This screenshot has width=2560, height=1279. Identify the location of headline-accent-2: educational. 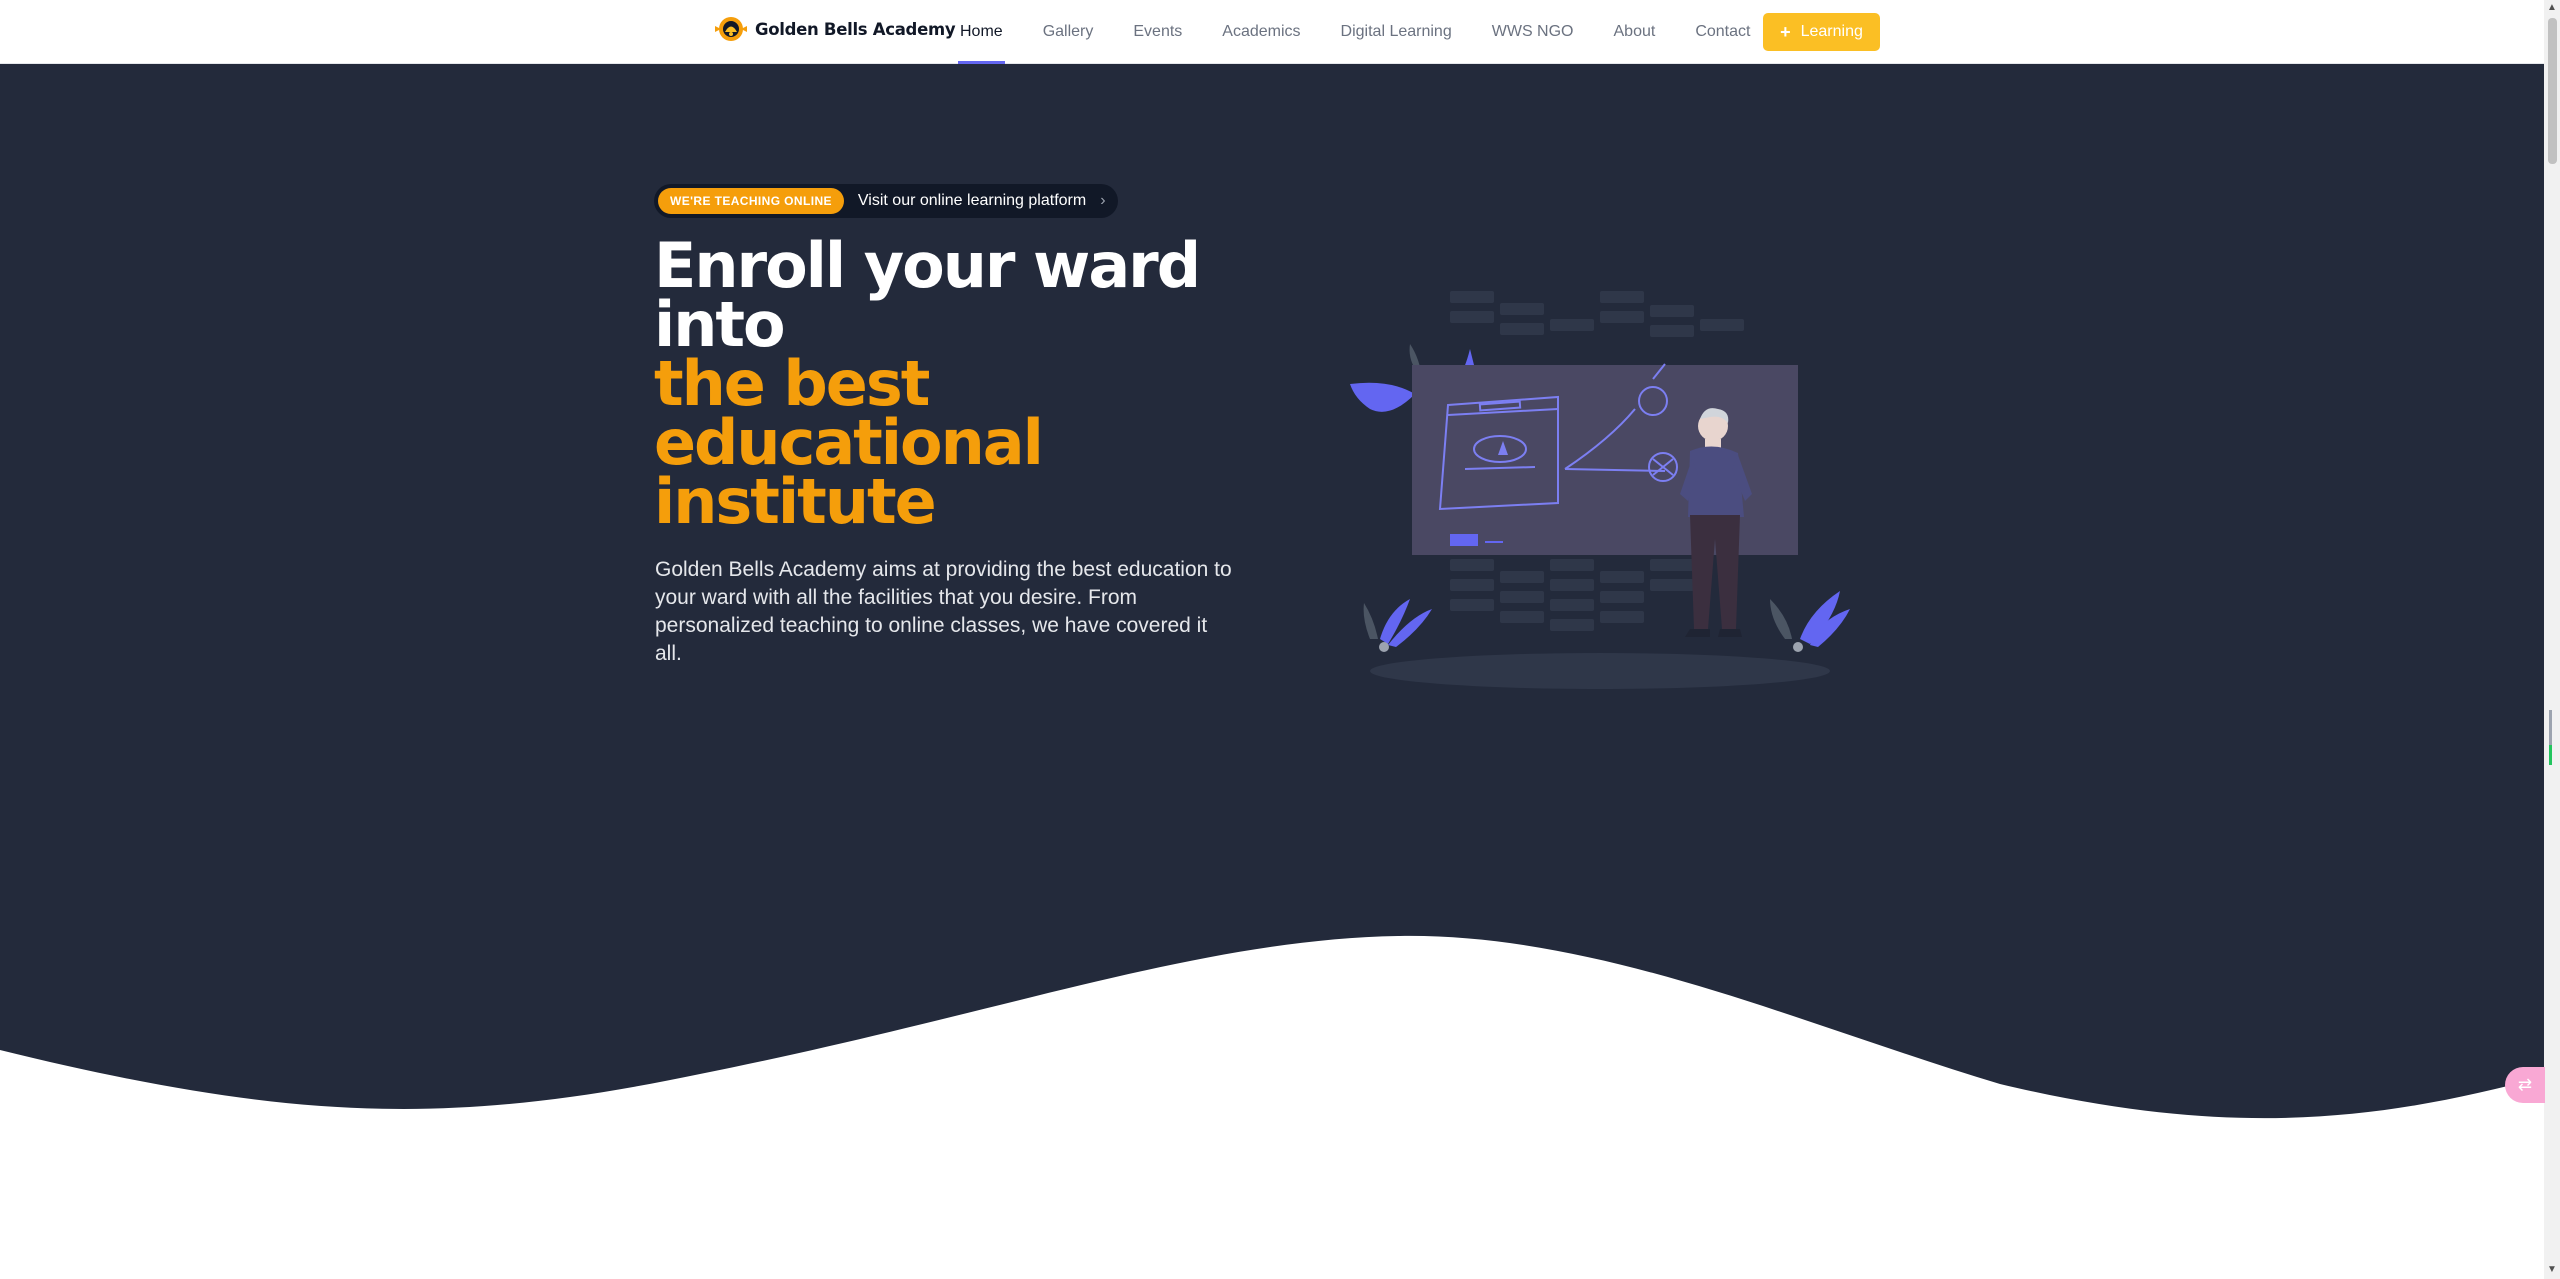
(849, 442).